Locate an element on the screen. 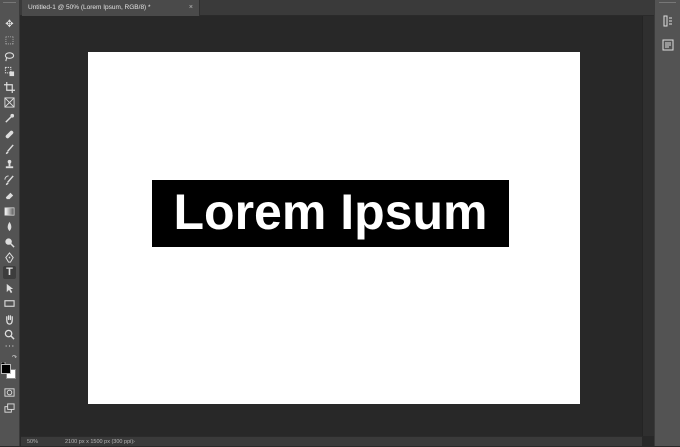 The width and height of the screenshot is (680, 447). marquee-tool-icon: ⬚ is located at coordinates (9, 40).